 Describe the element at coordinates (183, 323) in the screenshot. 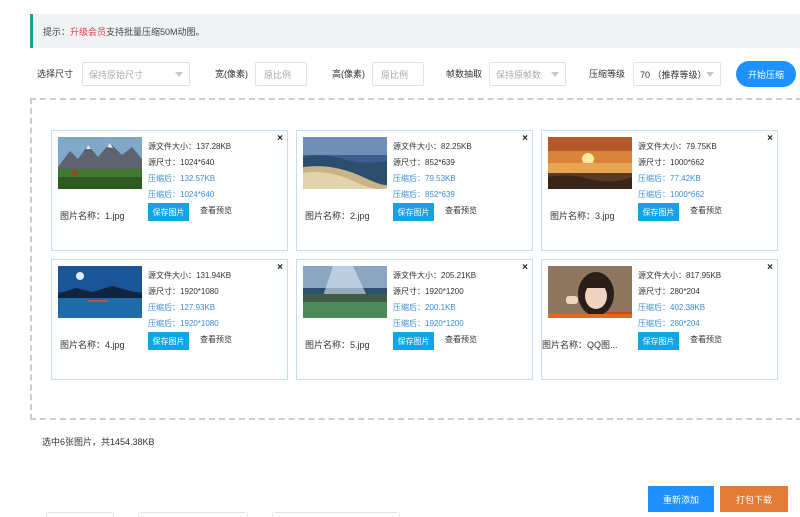

I see `compressed-dimensions: 压缩后：1920*1080` at that location.